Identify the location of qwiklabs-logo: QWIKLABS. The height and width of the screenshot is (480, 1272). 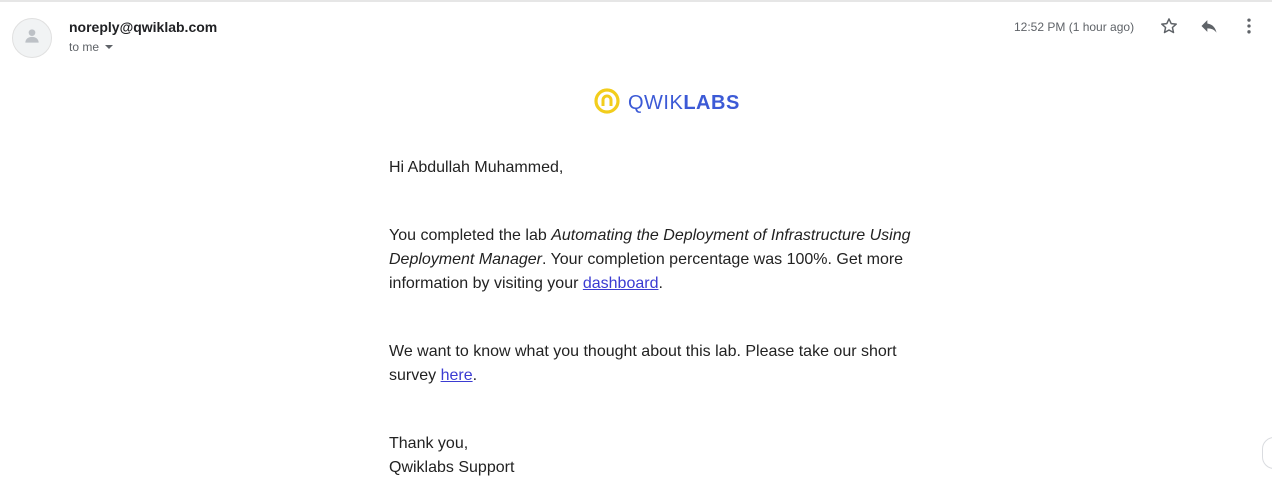
(666, 103).